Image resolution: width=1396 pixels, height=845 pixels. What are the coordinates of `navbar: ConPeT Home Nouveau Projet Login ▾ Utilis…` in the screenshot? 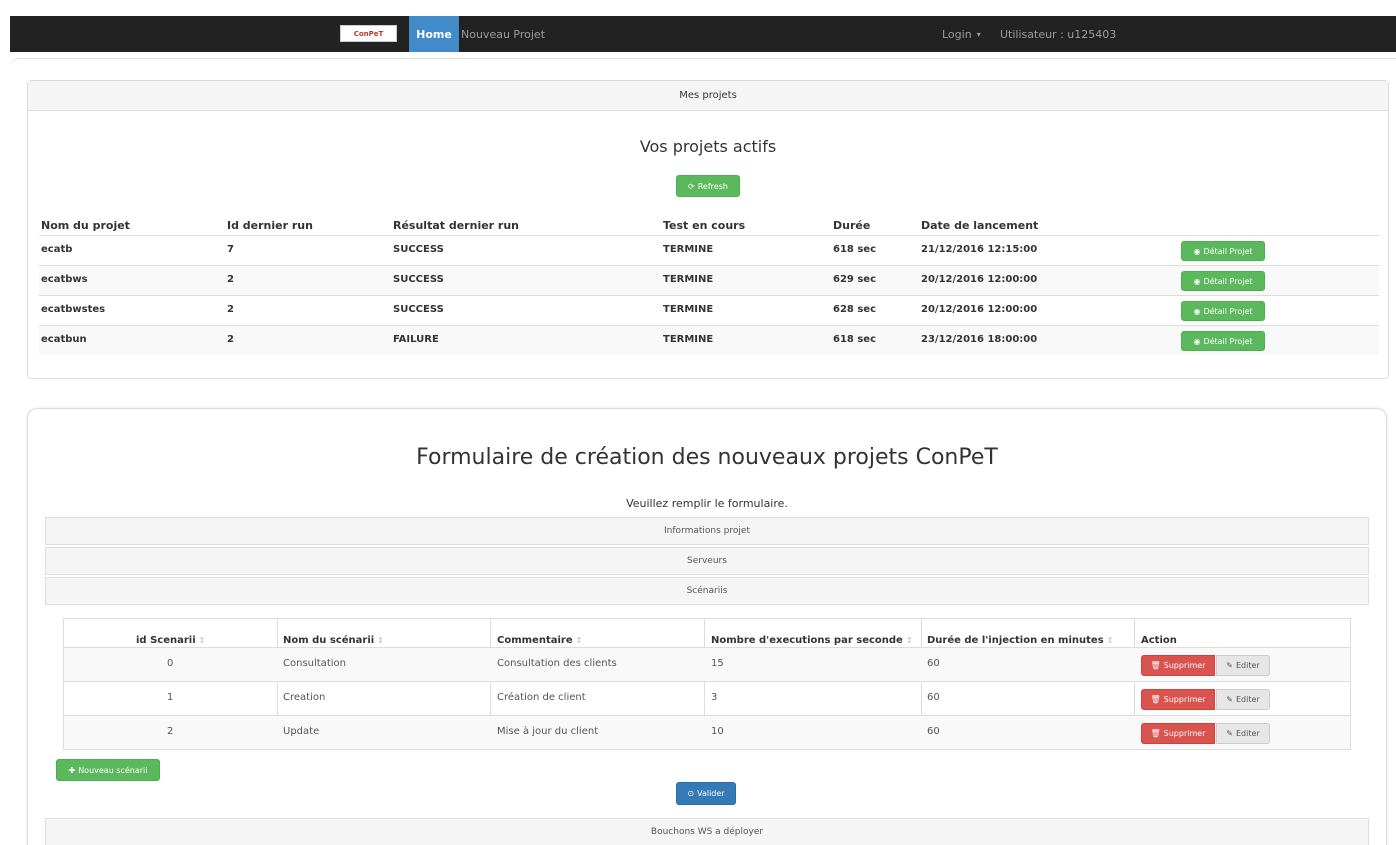 It's located at (703, 34).